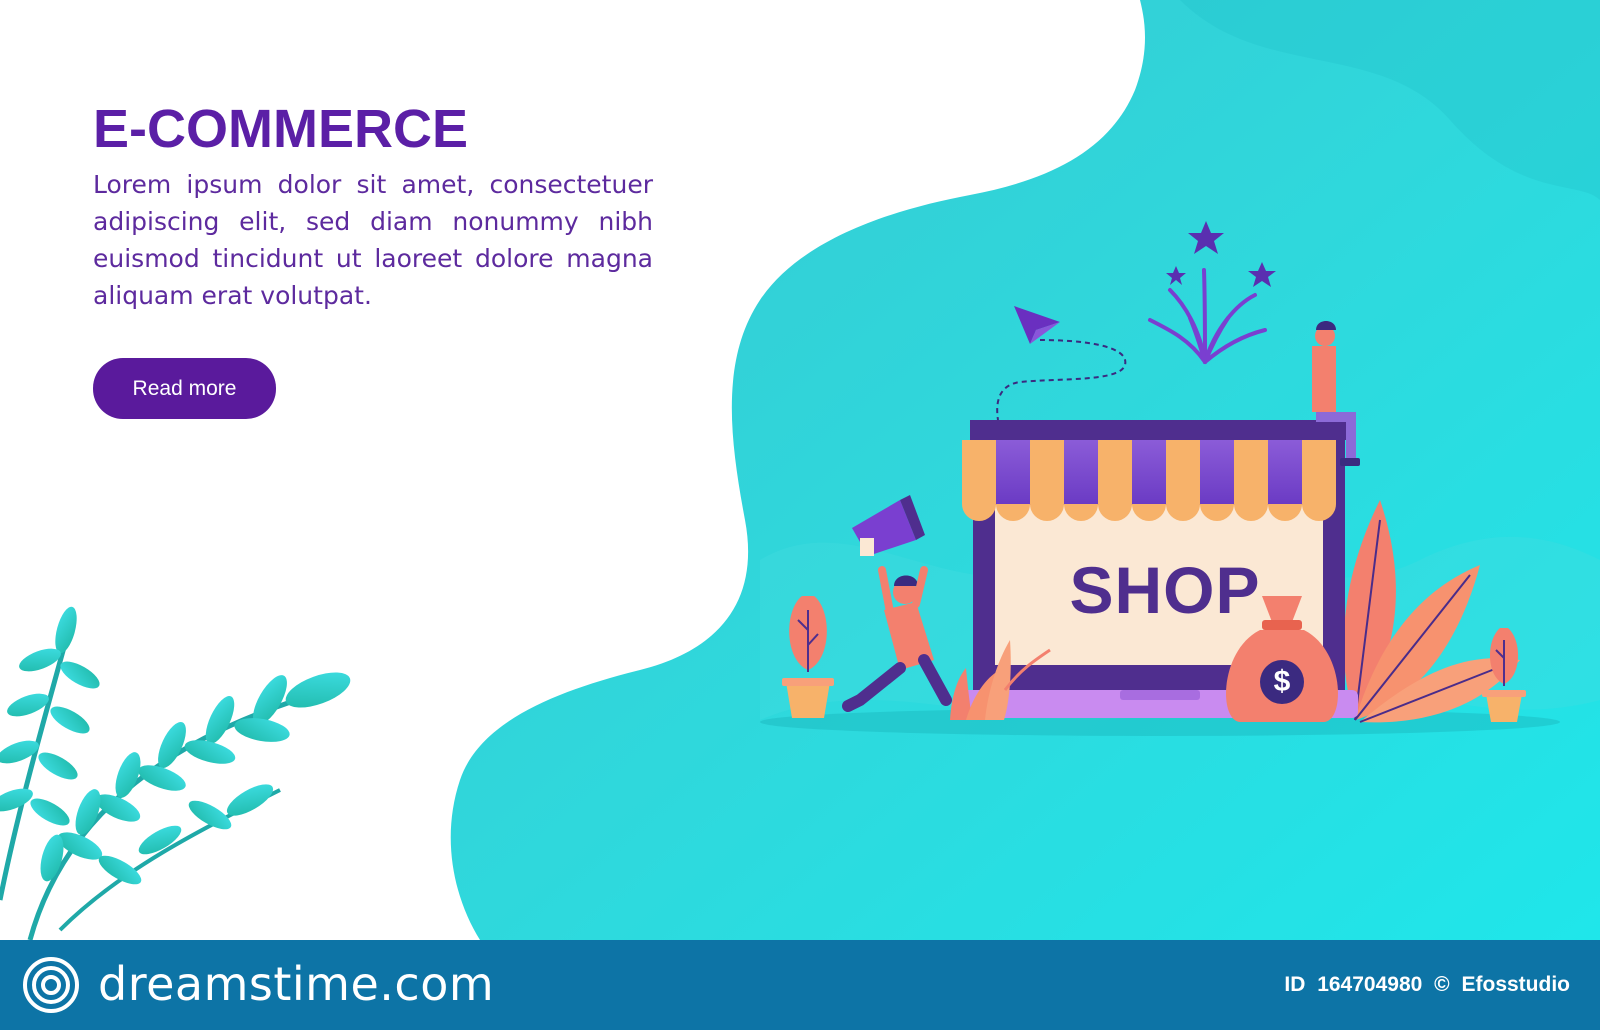 Image resolution: width=1600 pixels, height=1030 pixels. Describe the element at coordinates (1282, 681) in the screenshot. I see `money-symbol: $` at that location.